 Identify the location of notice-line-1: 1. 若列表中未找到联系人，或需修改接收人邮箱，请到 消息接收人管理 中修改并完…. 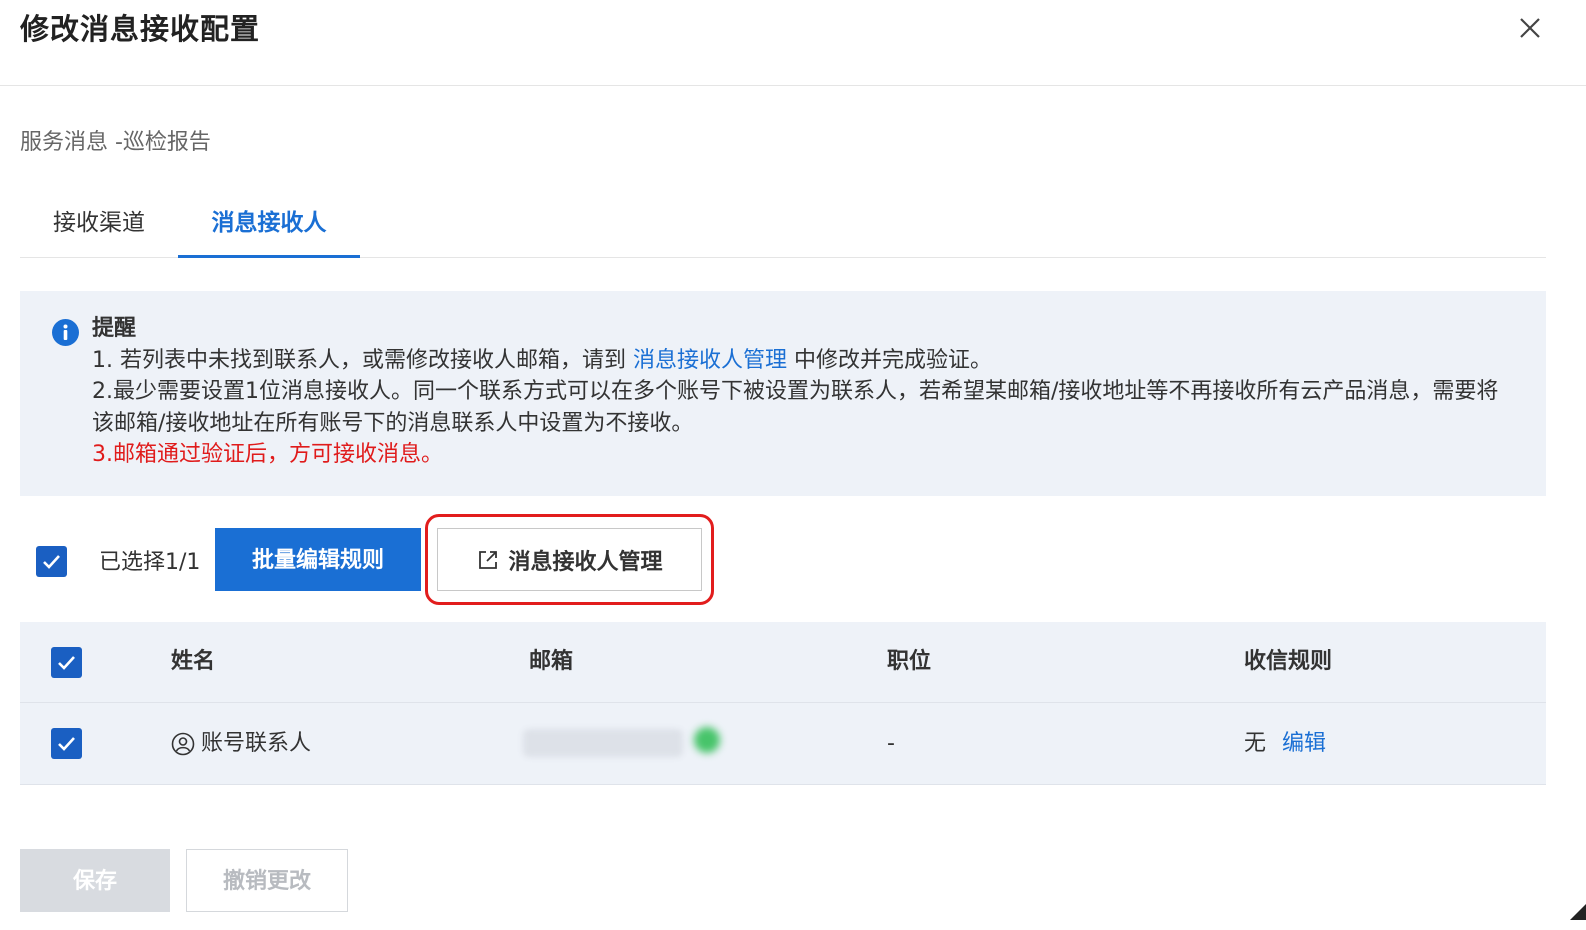
(802, 361).